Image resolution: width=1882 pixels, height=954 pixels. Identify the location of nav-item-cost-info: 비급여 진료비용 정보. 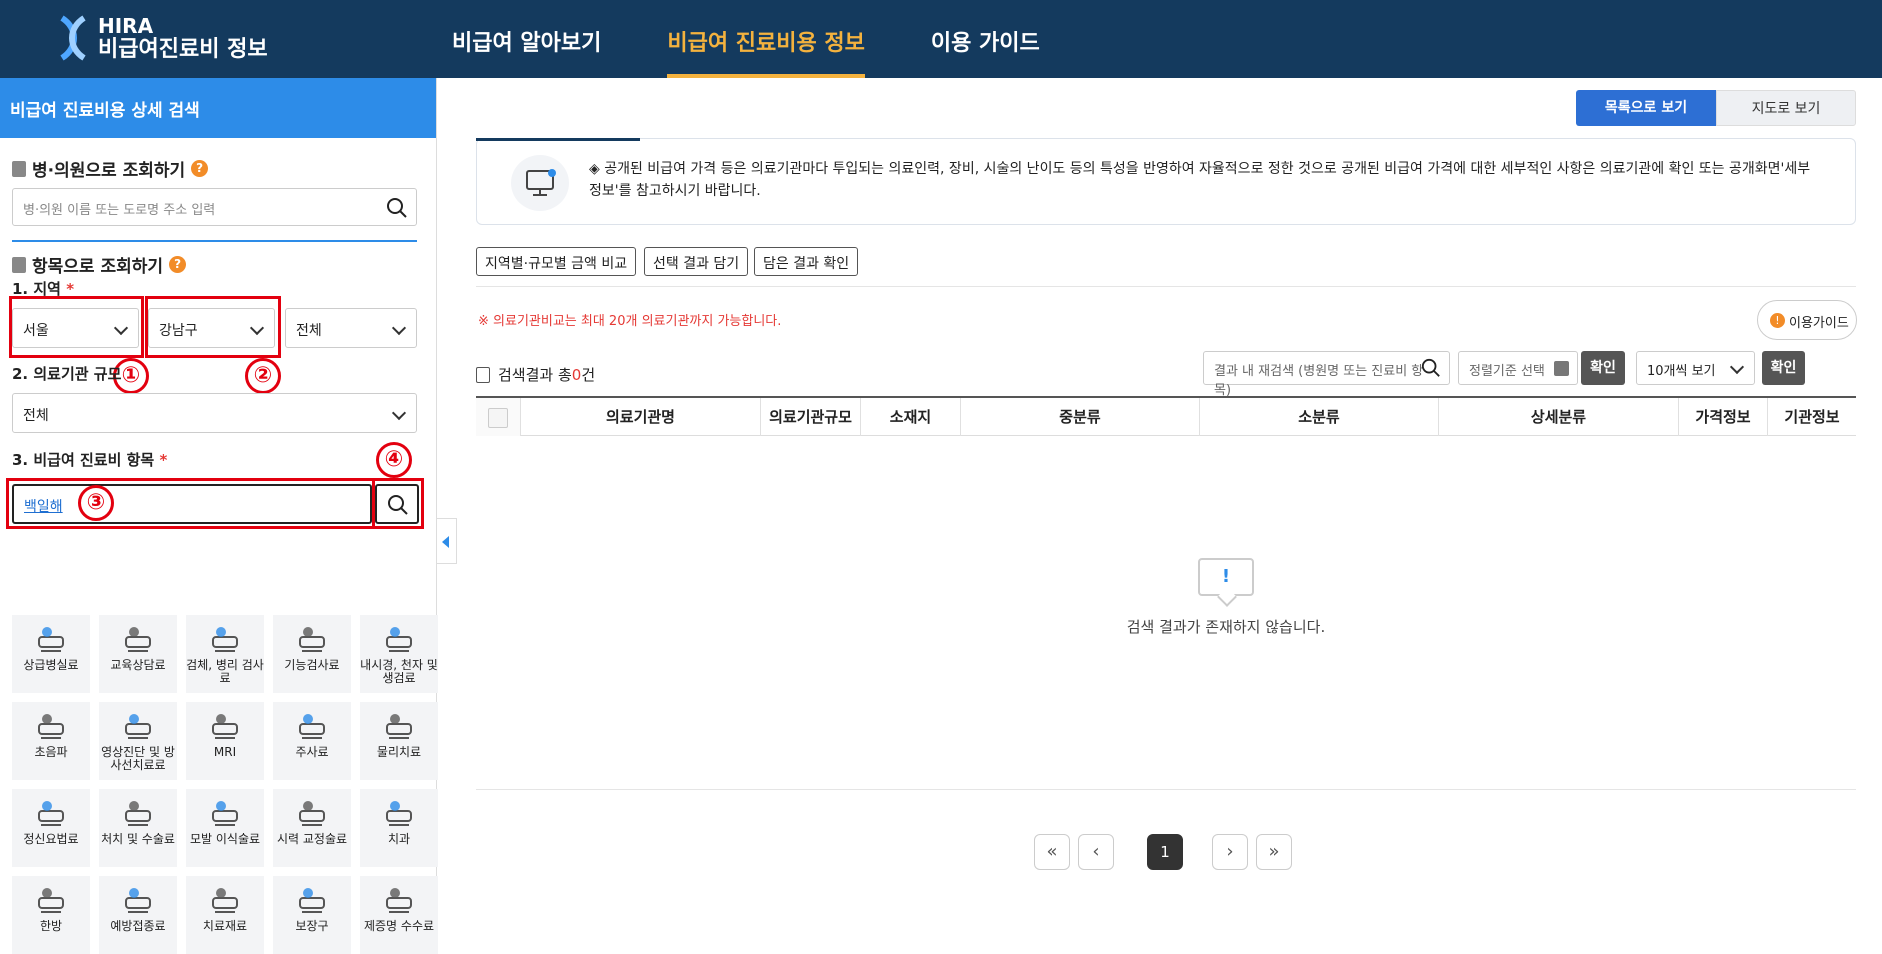
(766, 39).